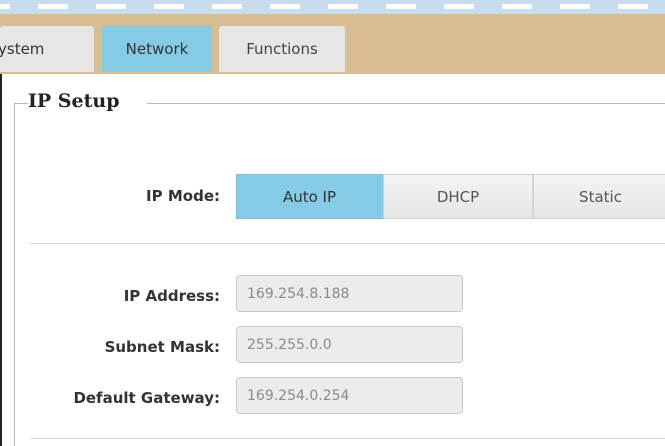 Image resolution: width=665 pixels, height=446 pixels. I want to click on ip-mode-static-button: Static, so click(599, 196).